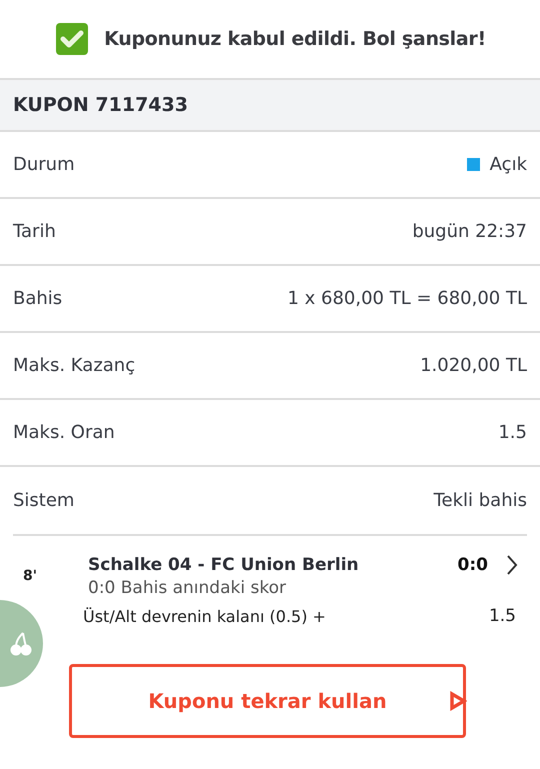 Image resolution: width=540 pixels, height=769 pixels. What do you see at coordinates (469, 231) in the screenshot?
I see `detail-value: bugün 22:37` at bounding box center [469, 231].